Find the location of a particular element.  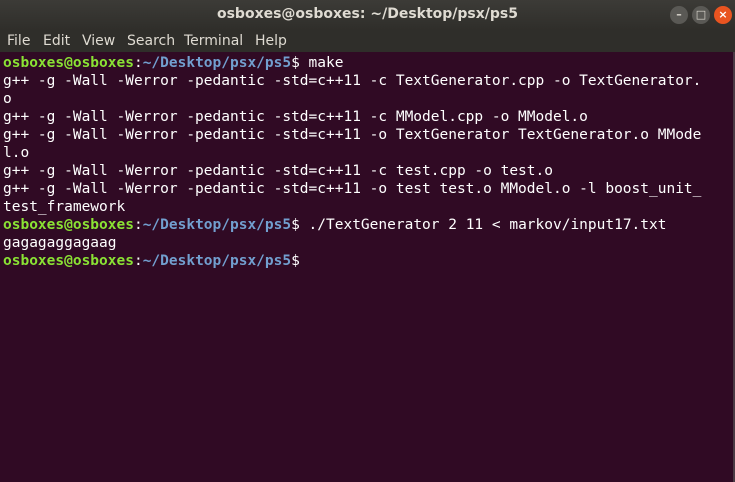

terminal-line: osboxes@osboxes:~/Desktop/psx/ps5$ is located at coordinates (156, 261).